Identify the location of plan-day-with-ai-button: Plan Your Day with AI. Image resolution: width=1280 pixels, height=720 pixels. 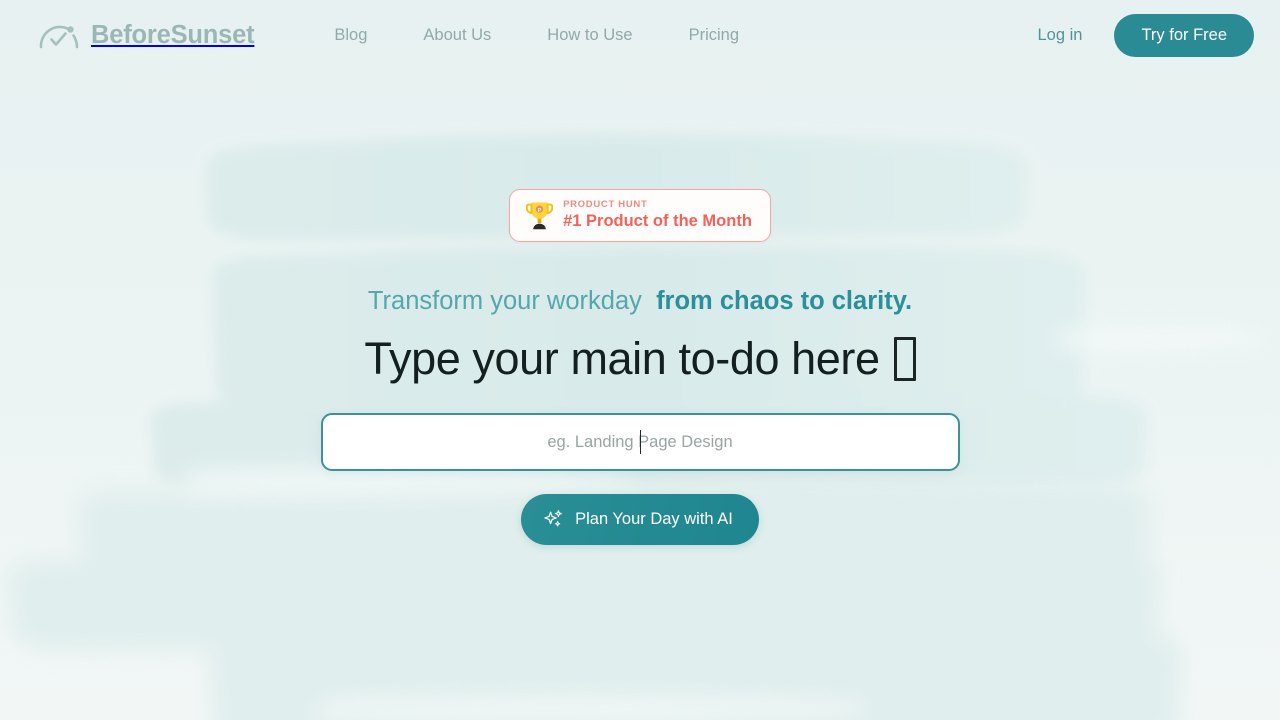
(640, 520).